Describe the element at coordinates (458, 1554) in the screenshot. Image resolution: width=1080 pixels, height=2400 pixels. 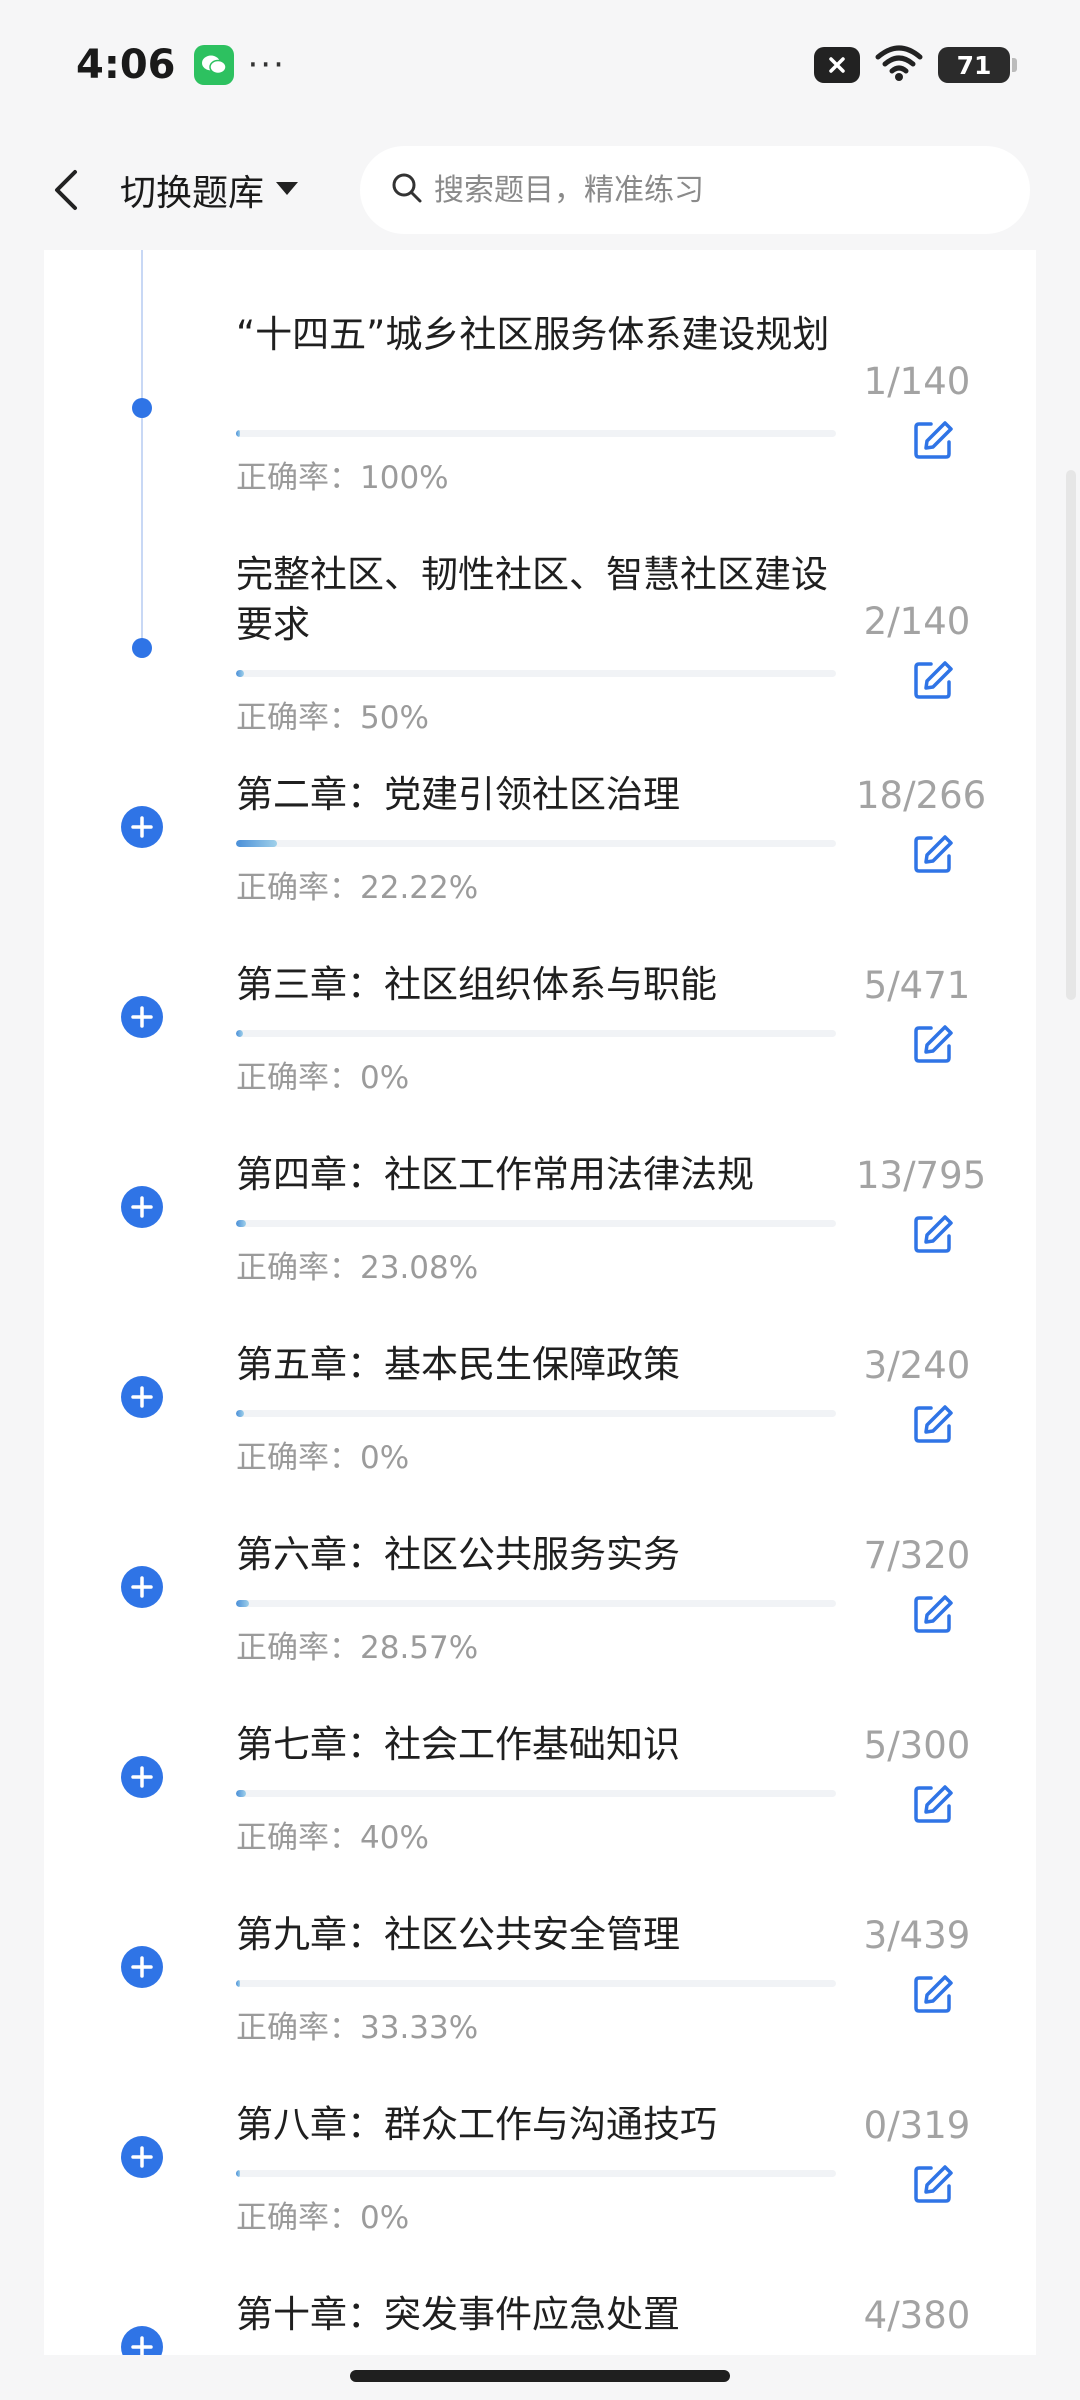
I see `chapter-title: 第六章：社区公共服务实务` at that location.